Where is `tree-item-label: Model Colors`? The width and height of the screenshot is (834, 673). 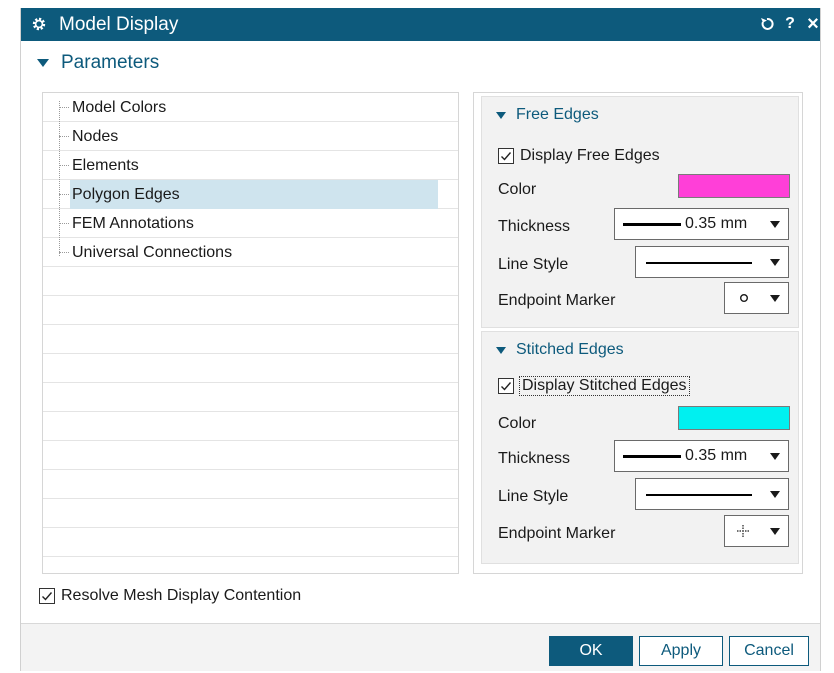
tree-item-label: Model Colors is located at coordinates (119, 107).